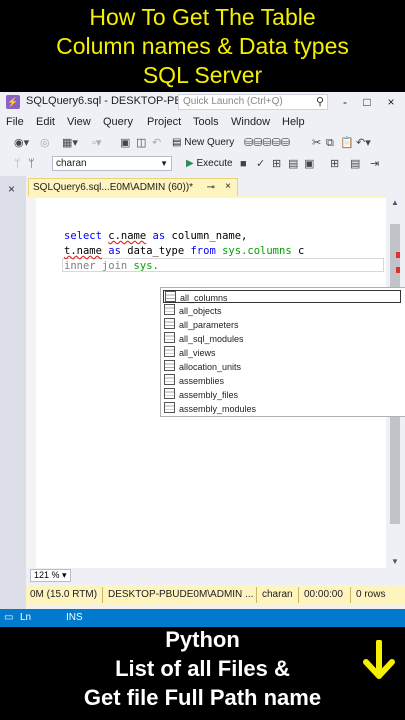 The width and height of the screenshot is (405, 720). Describe the element at coordinates (334, 164) in the screenshot. I see `include-plan-icon: ⊞` at that location.